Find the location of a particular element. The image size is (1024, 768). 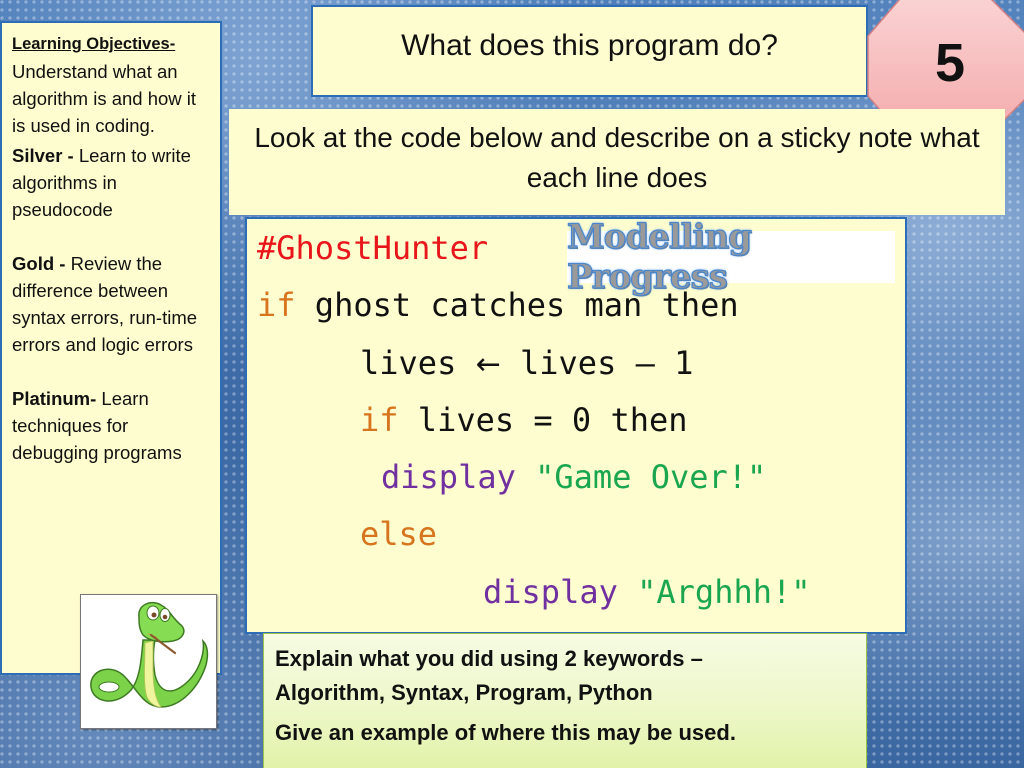

code-line-1: if ghost catches man then is located at coordinates (498, 305).